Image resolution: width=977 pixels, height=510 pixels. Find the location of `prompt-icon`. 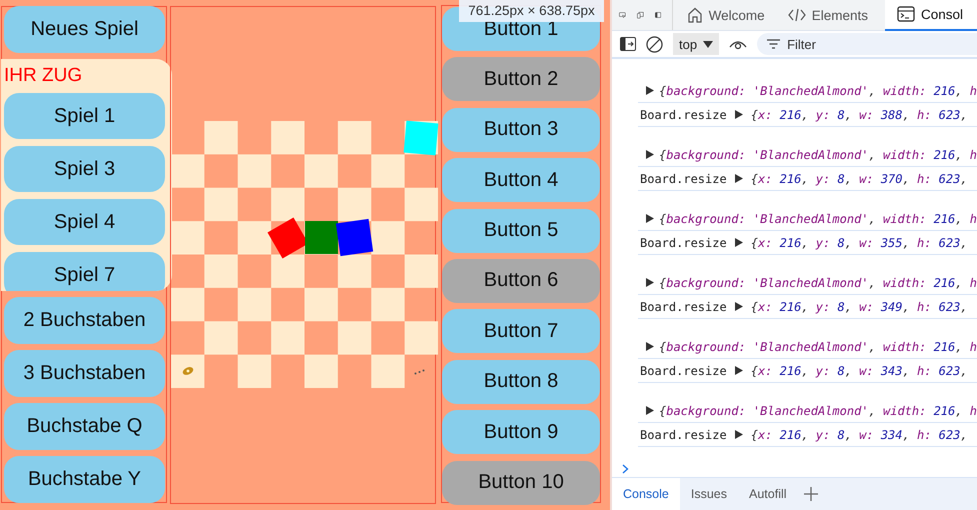

prompt-icon is located at coordinates (625, 469).